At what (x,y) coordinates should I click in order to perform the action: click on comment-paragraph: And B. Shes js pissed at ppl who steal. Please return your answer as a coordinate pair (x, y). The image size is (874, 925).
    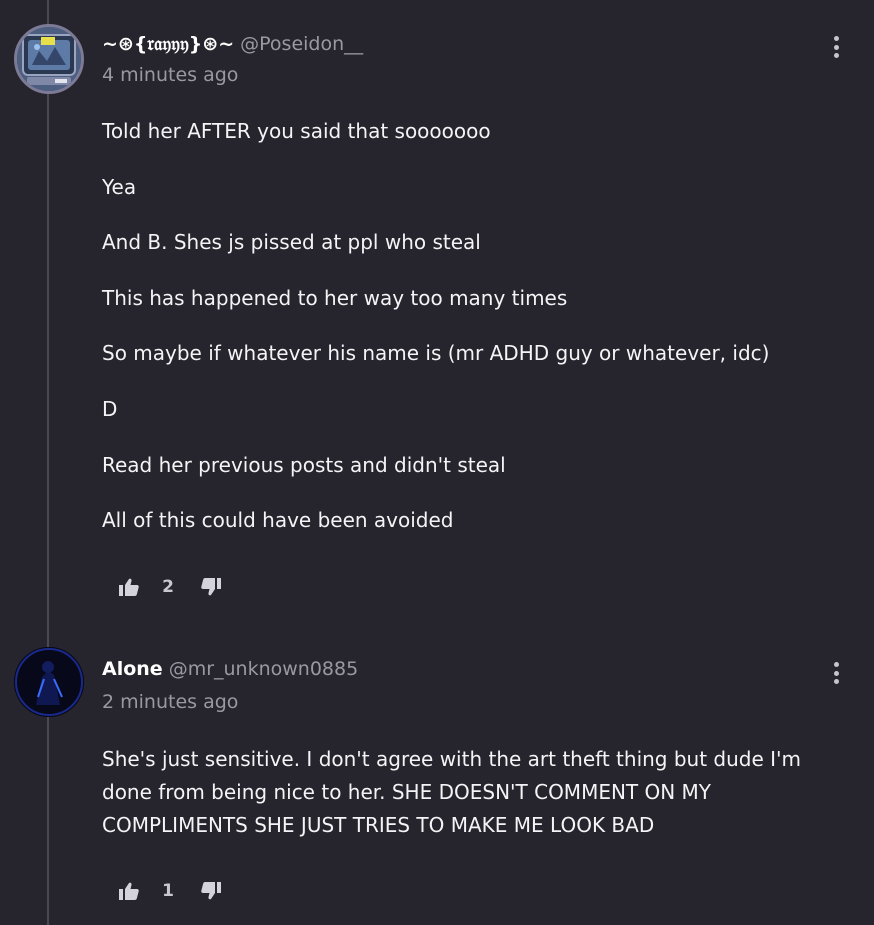
    Looking at the image, I should click on (291, 242).